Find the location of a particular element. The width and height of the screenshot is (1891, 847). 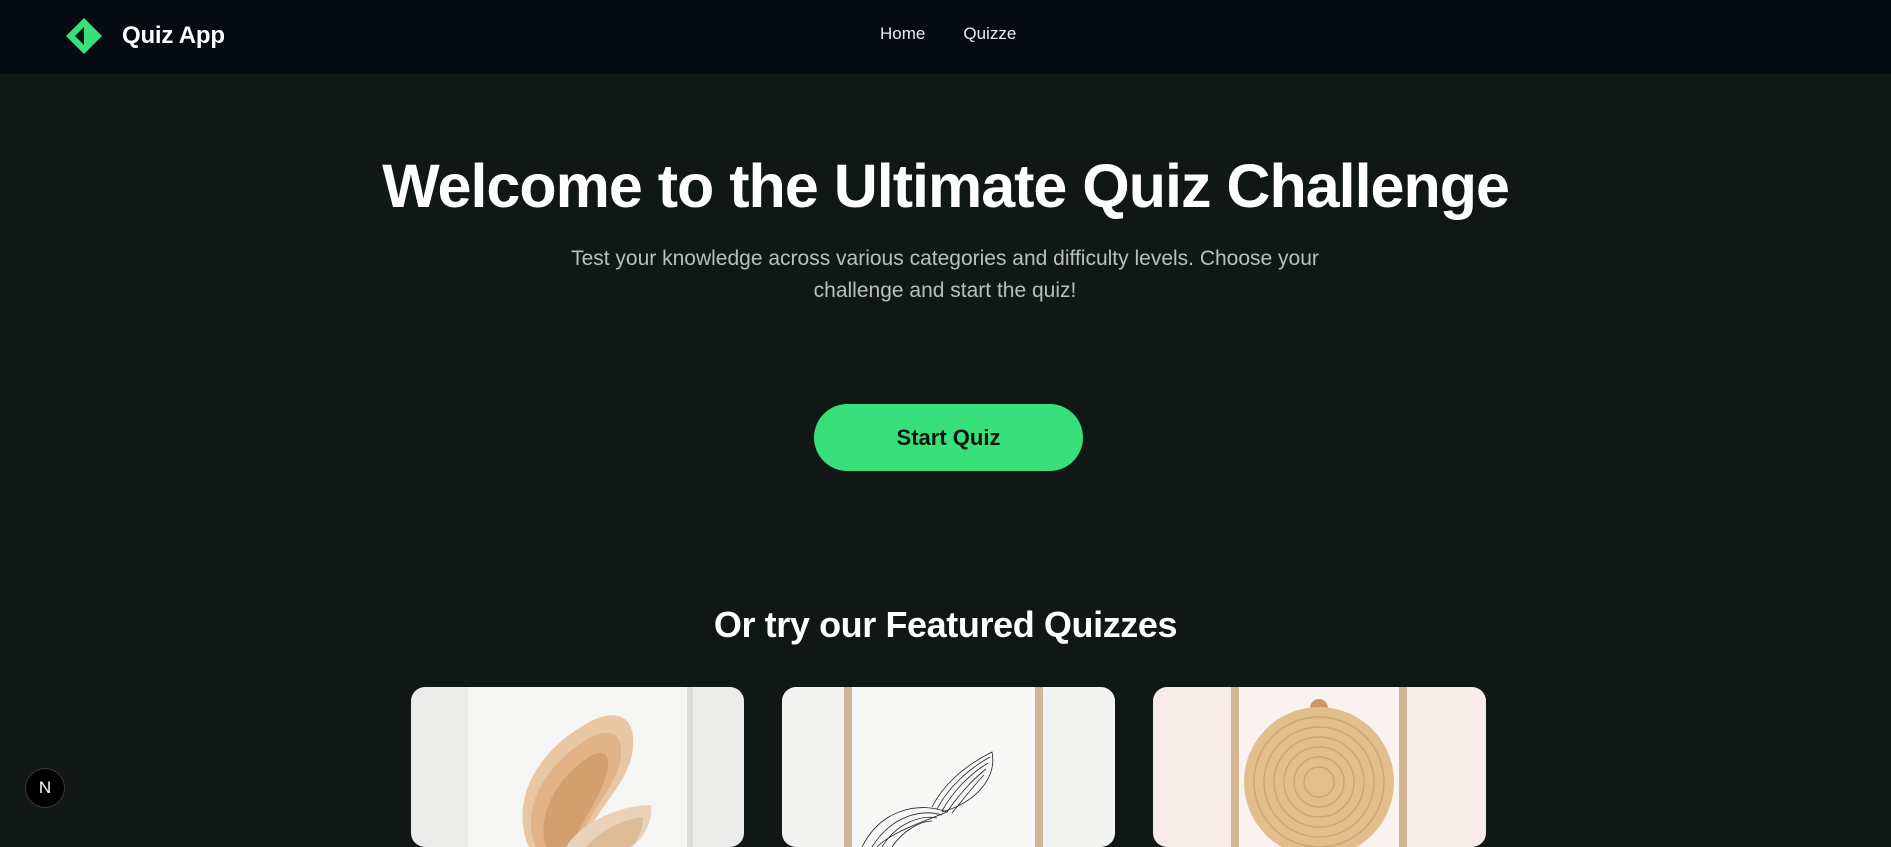

brand-link: Quiz App is located at coordinates (144, 36).